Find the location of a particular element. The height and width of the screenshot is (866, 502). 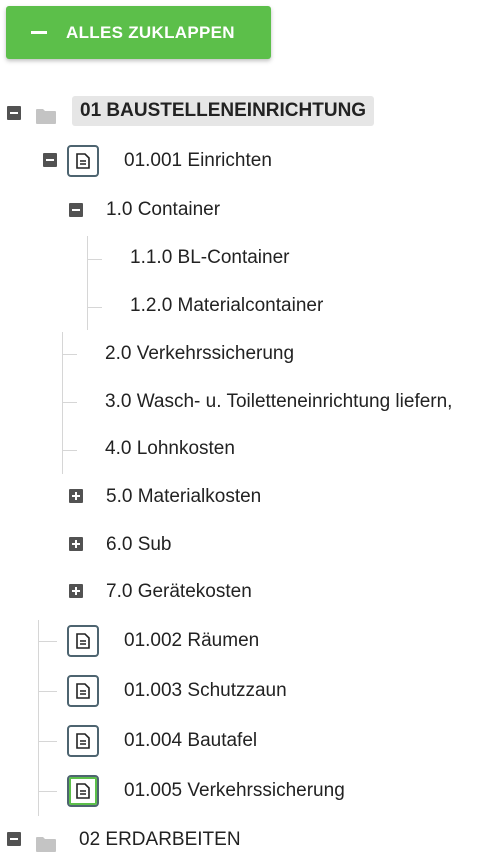

tree-node-label: 01.002 Räumen is located at coordinates (191, 641).